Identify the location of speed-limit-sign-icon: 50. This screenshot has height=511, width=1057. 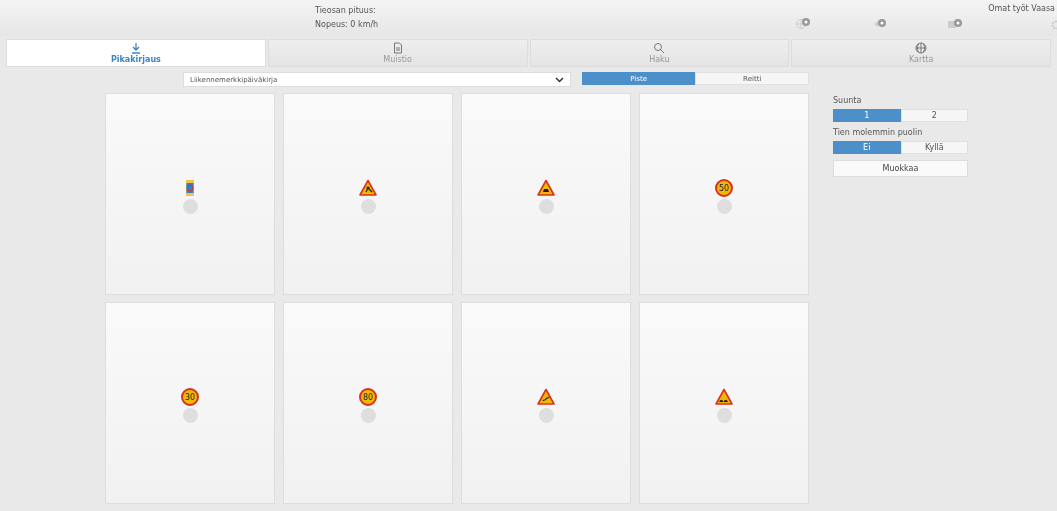
(724, 187).